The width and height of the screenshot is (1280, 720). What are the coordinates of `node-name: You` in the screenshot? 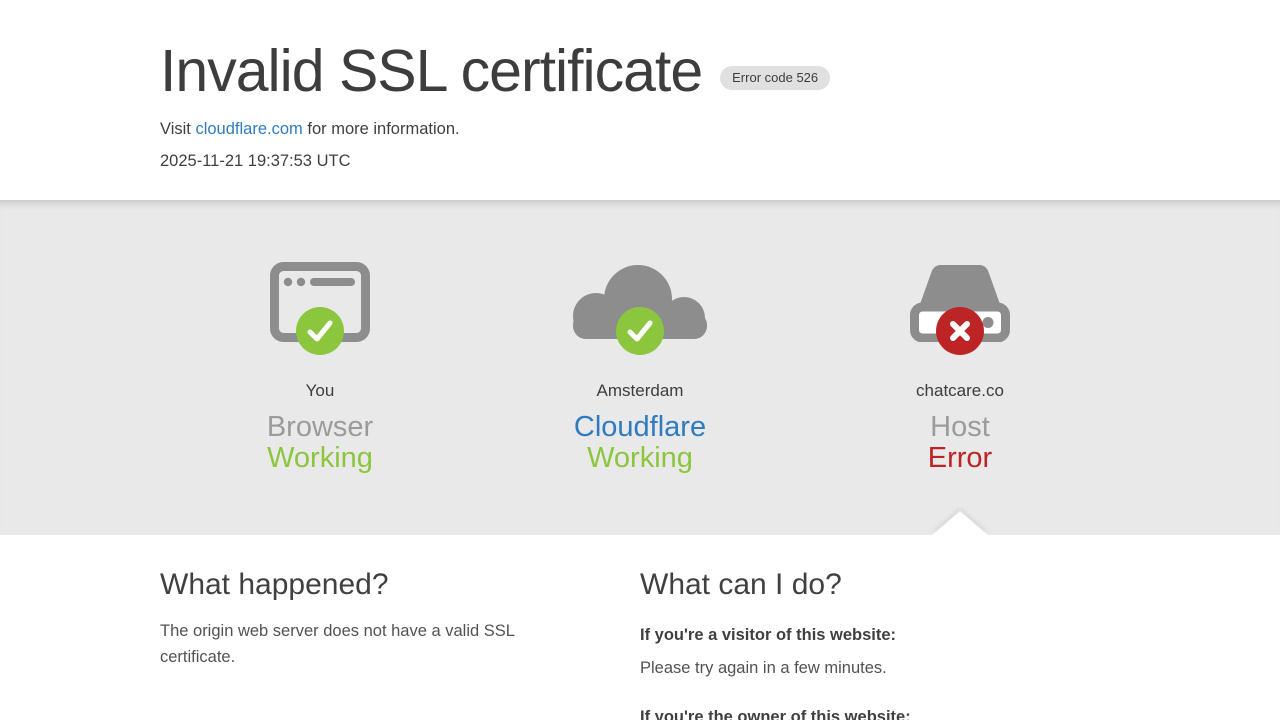 It's located at (320, 390).